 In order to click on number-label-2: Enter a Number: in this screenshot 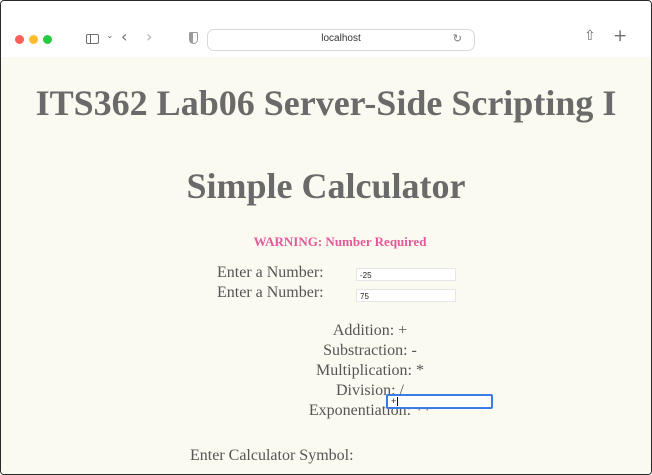, I will do `click(270, 292)`.